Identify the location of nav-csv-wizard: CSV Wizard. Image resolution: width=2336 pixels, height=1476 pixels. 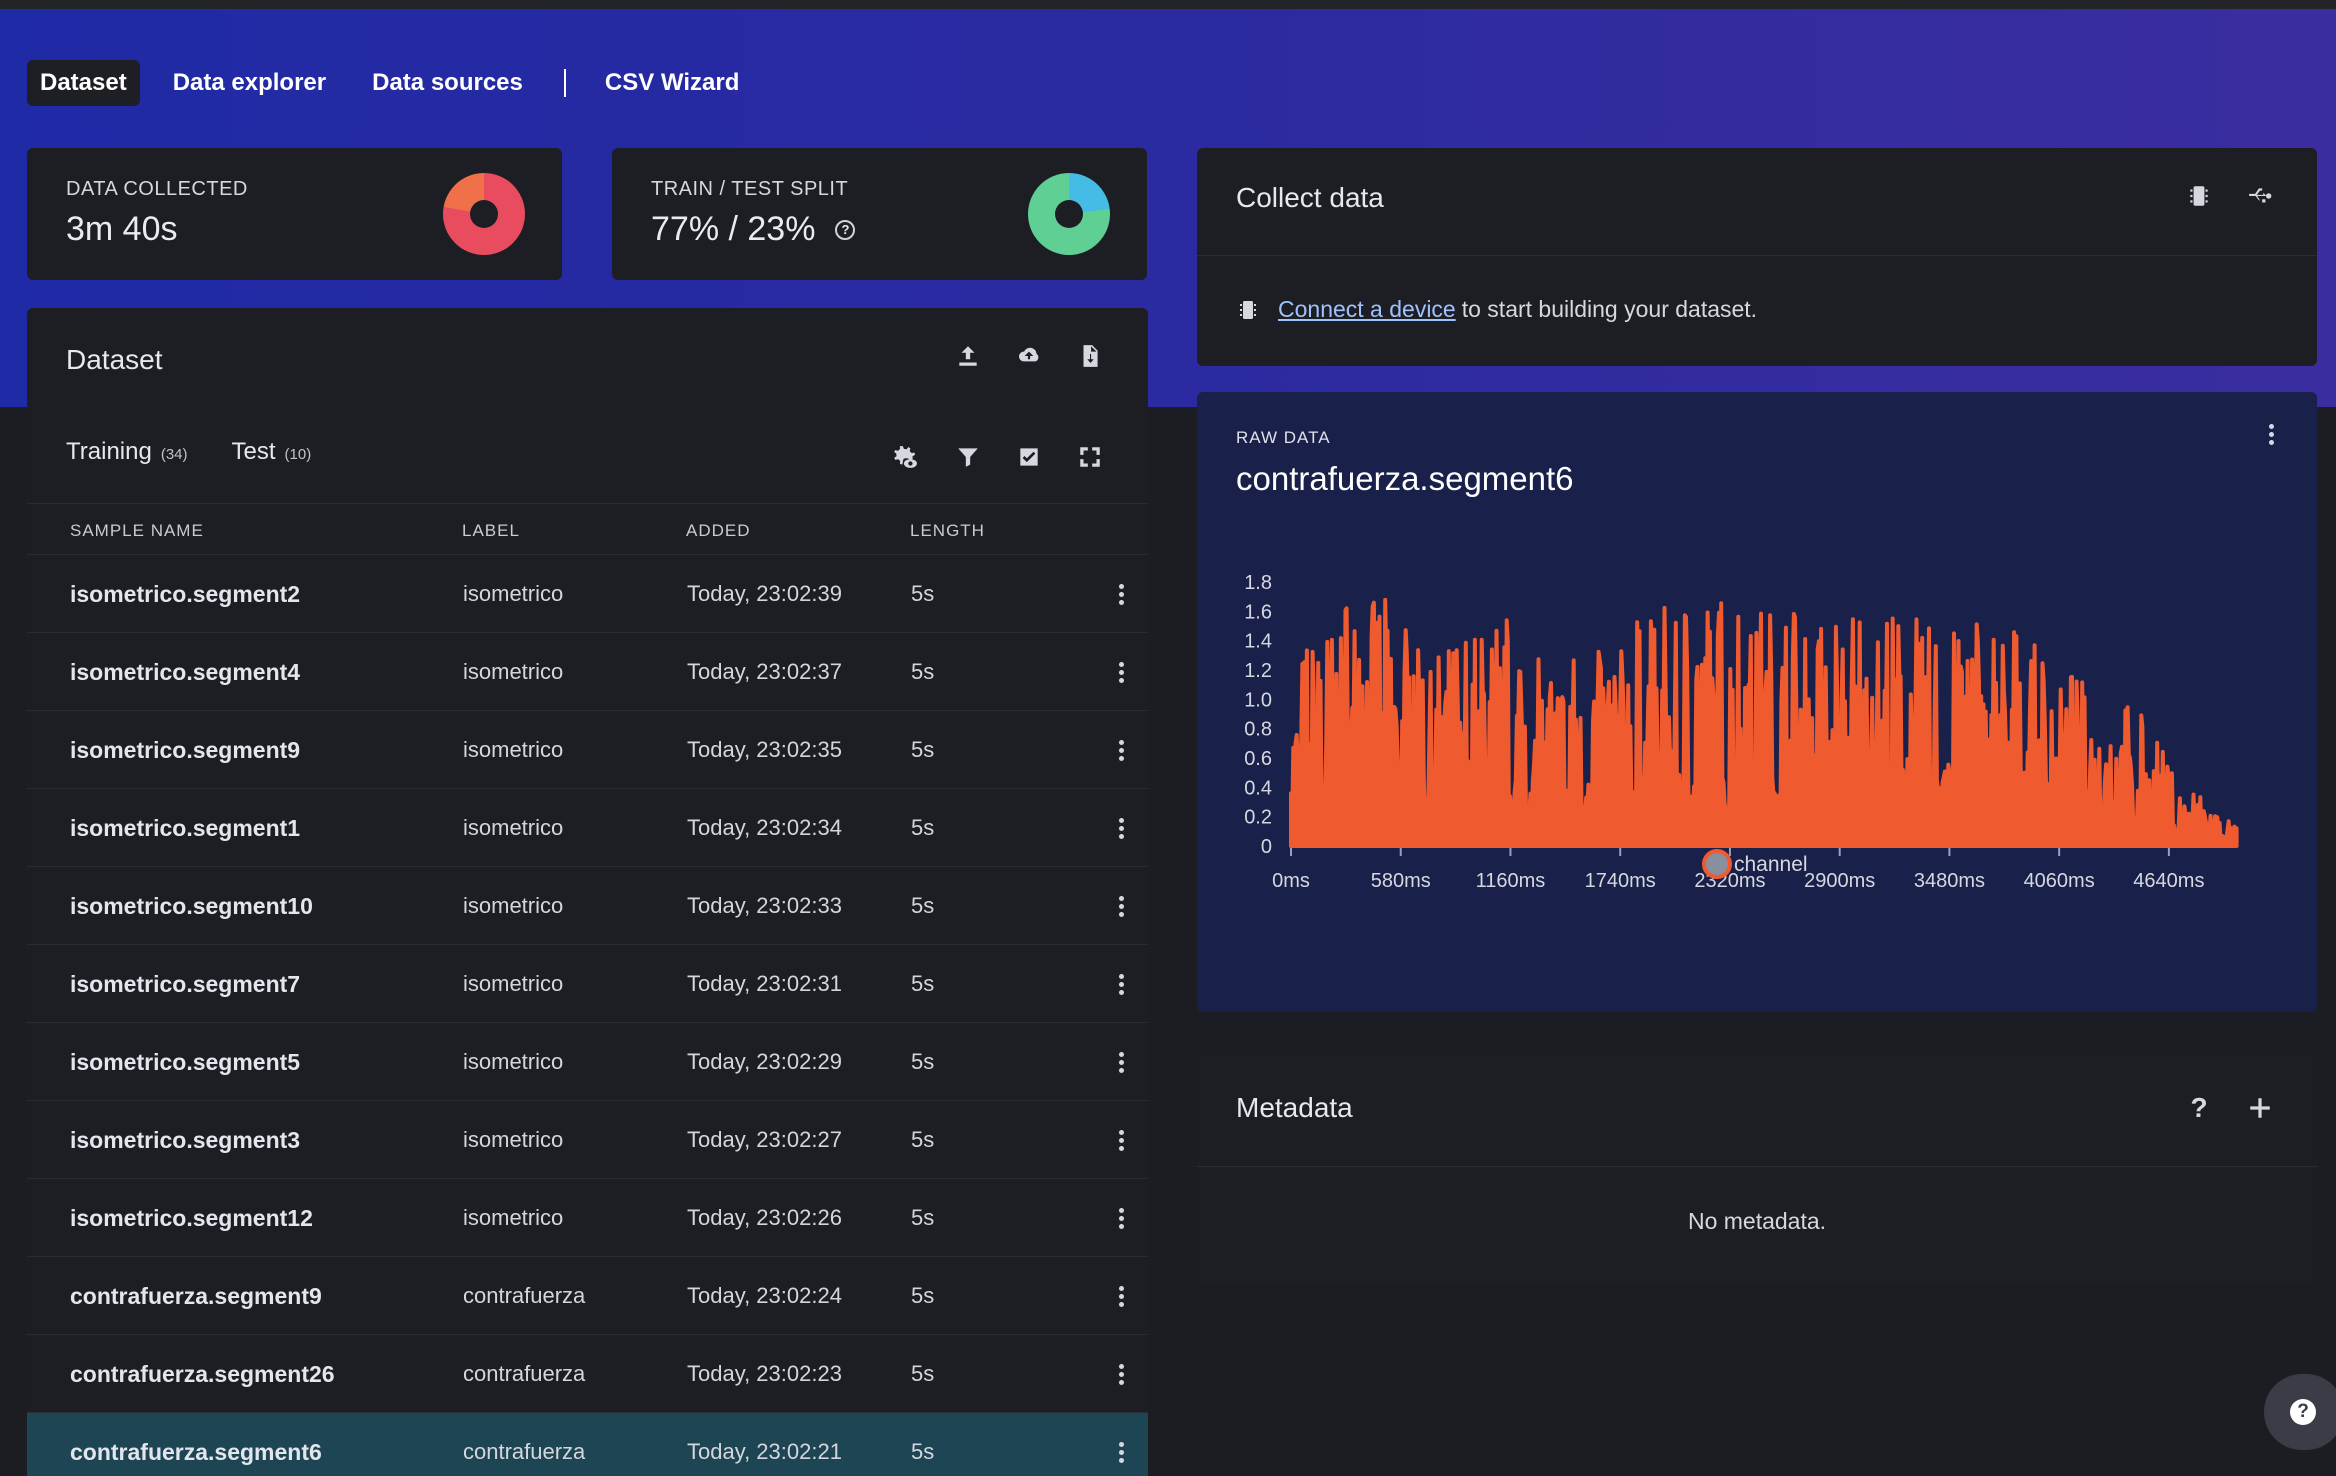
(672, 83).